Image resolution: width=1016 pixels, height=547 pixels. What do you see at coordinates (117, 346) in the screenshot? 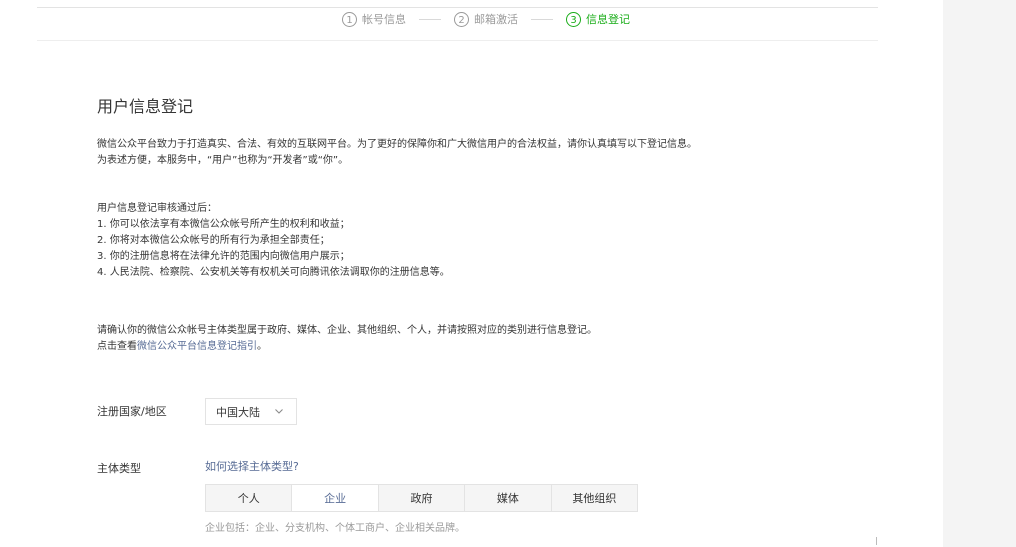
I see `guide-prefix: 点击查看` at bounding box center [117, 346].